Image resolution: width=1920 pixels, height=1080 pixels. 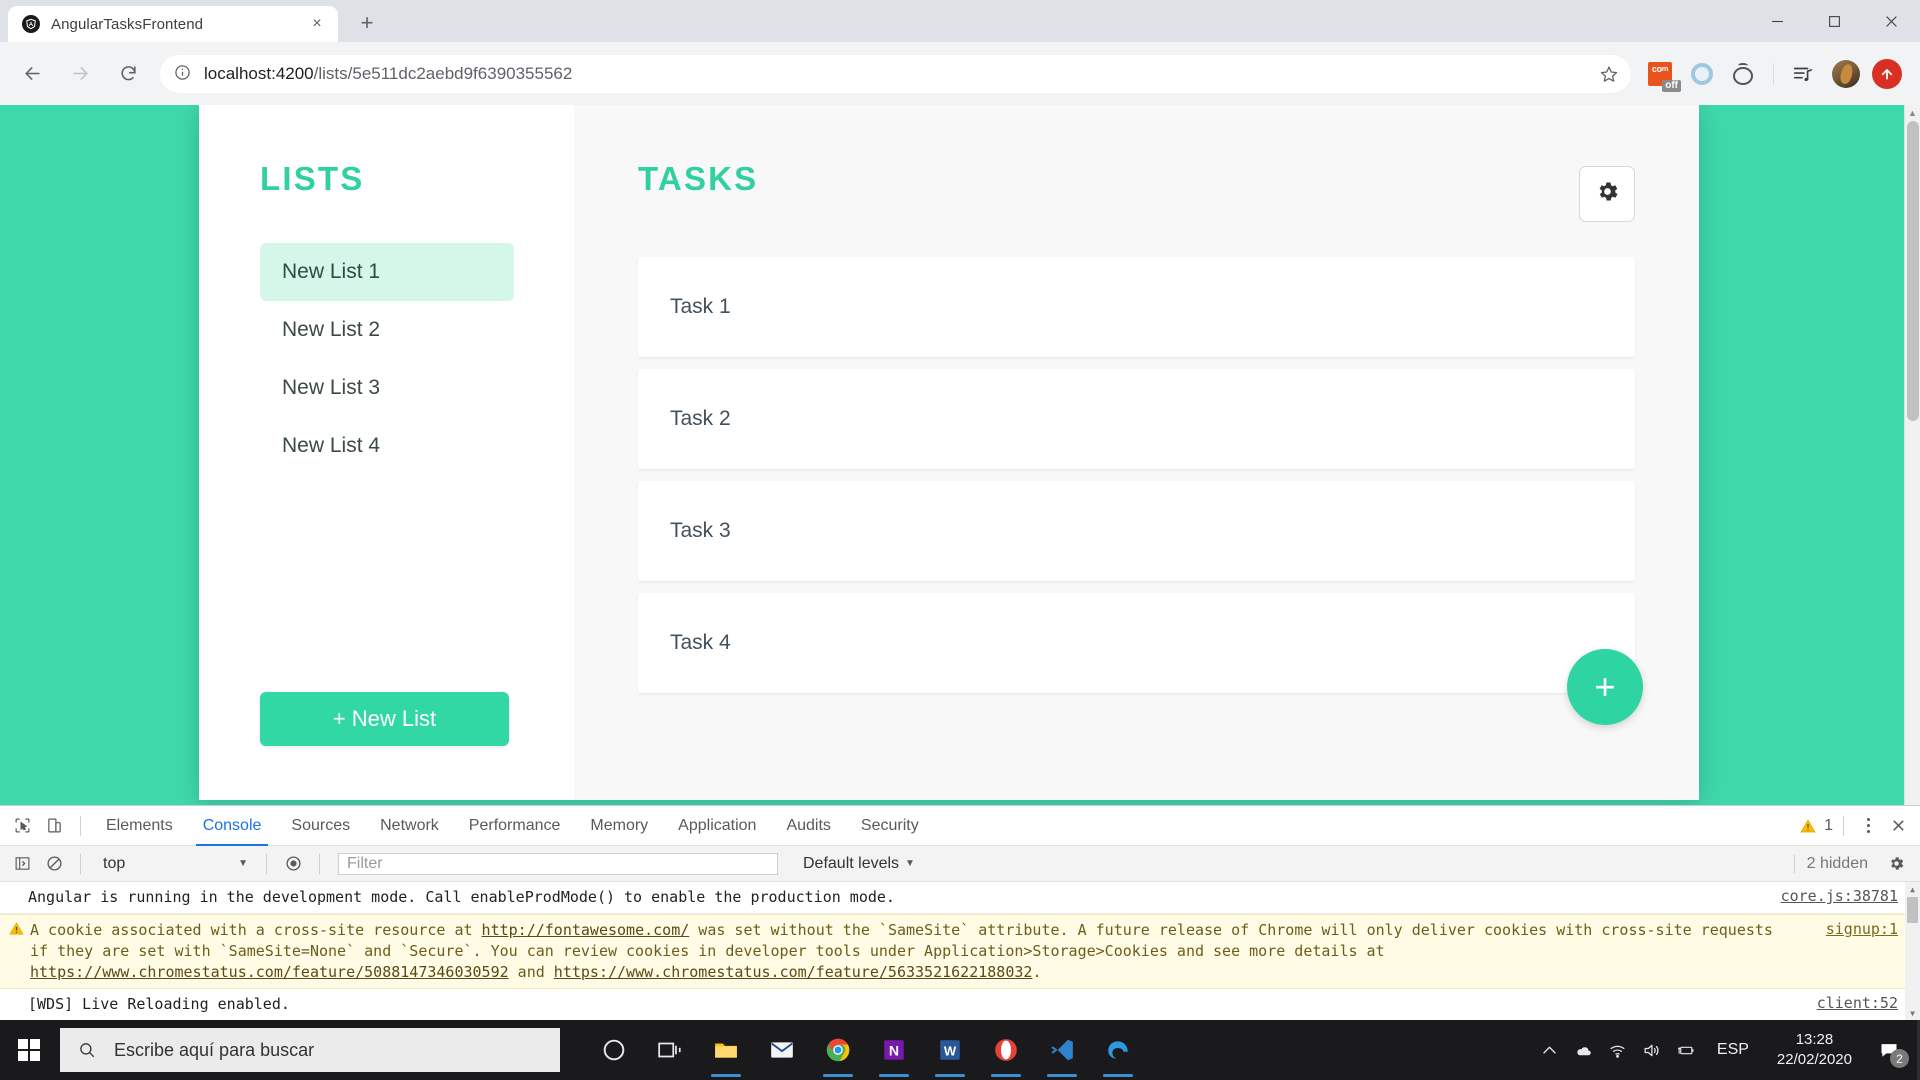 What do you see at coordinates (29, 1050) in the screenshot?
I see `start-button` at bounding box center [29, 1050].